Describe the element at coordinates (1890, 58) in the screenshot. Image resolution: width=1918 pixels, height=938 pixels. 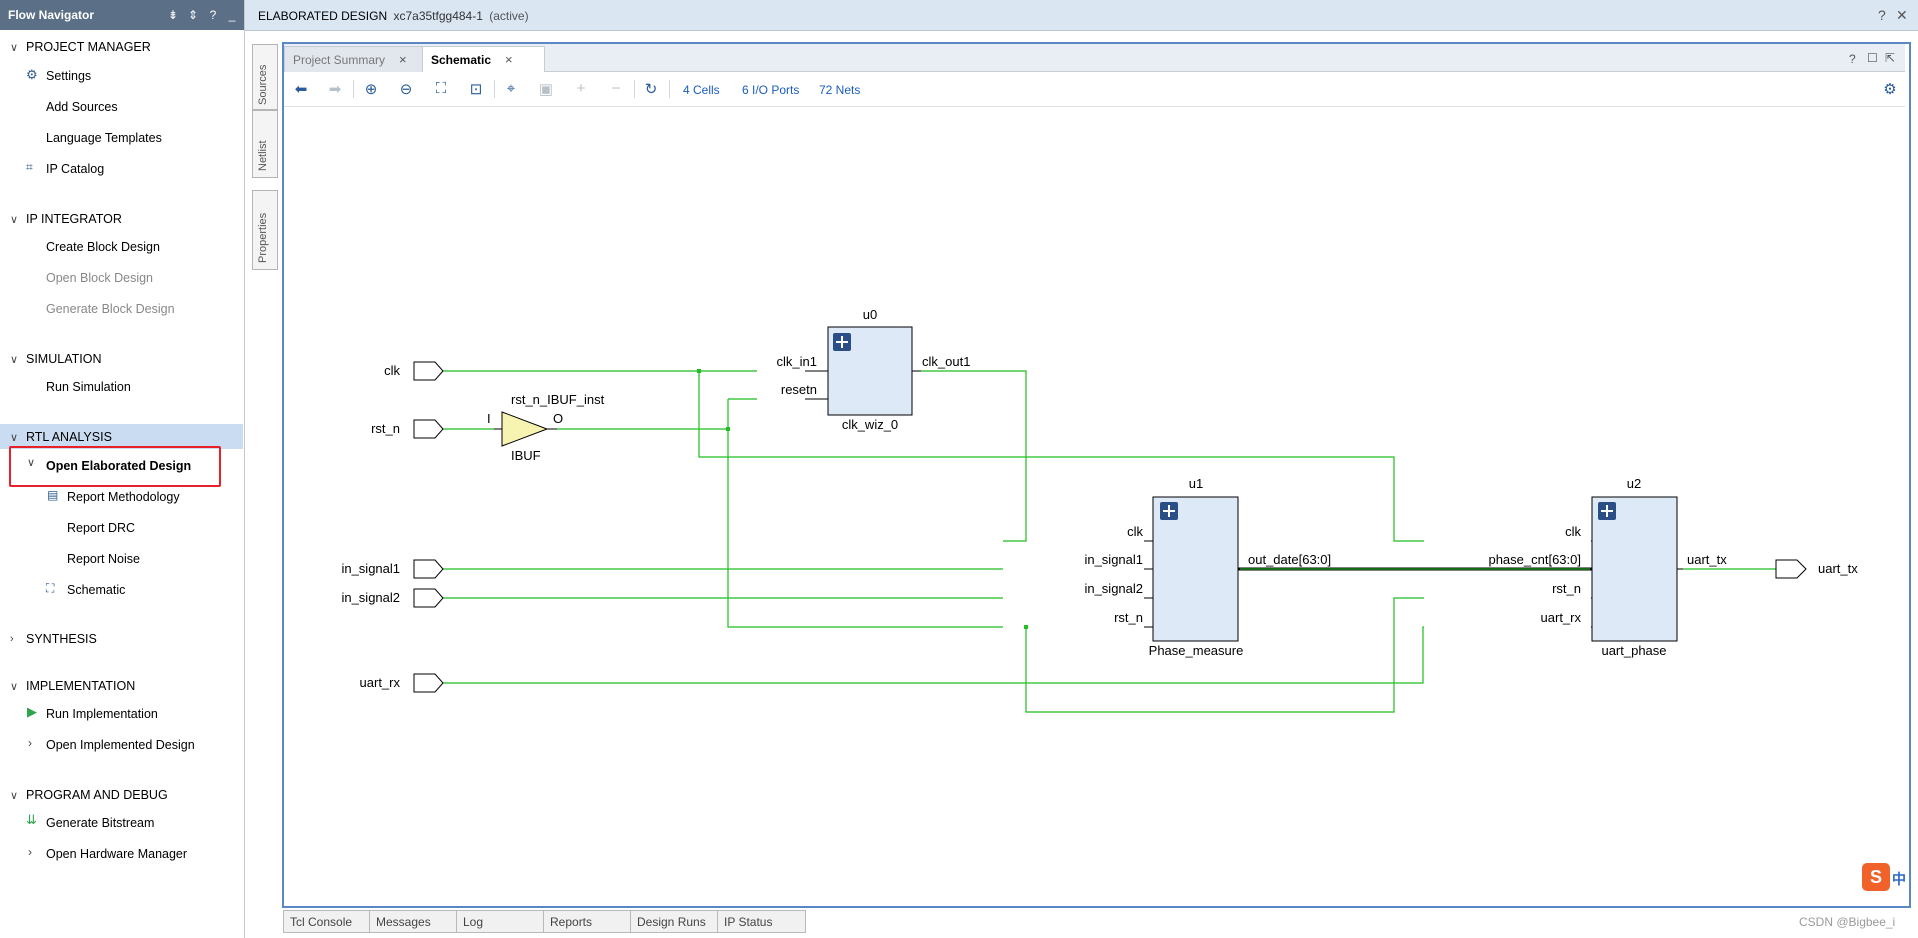
I see `float-window-icon: ⇱` at that location.